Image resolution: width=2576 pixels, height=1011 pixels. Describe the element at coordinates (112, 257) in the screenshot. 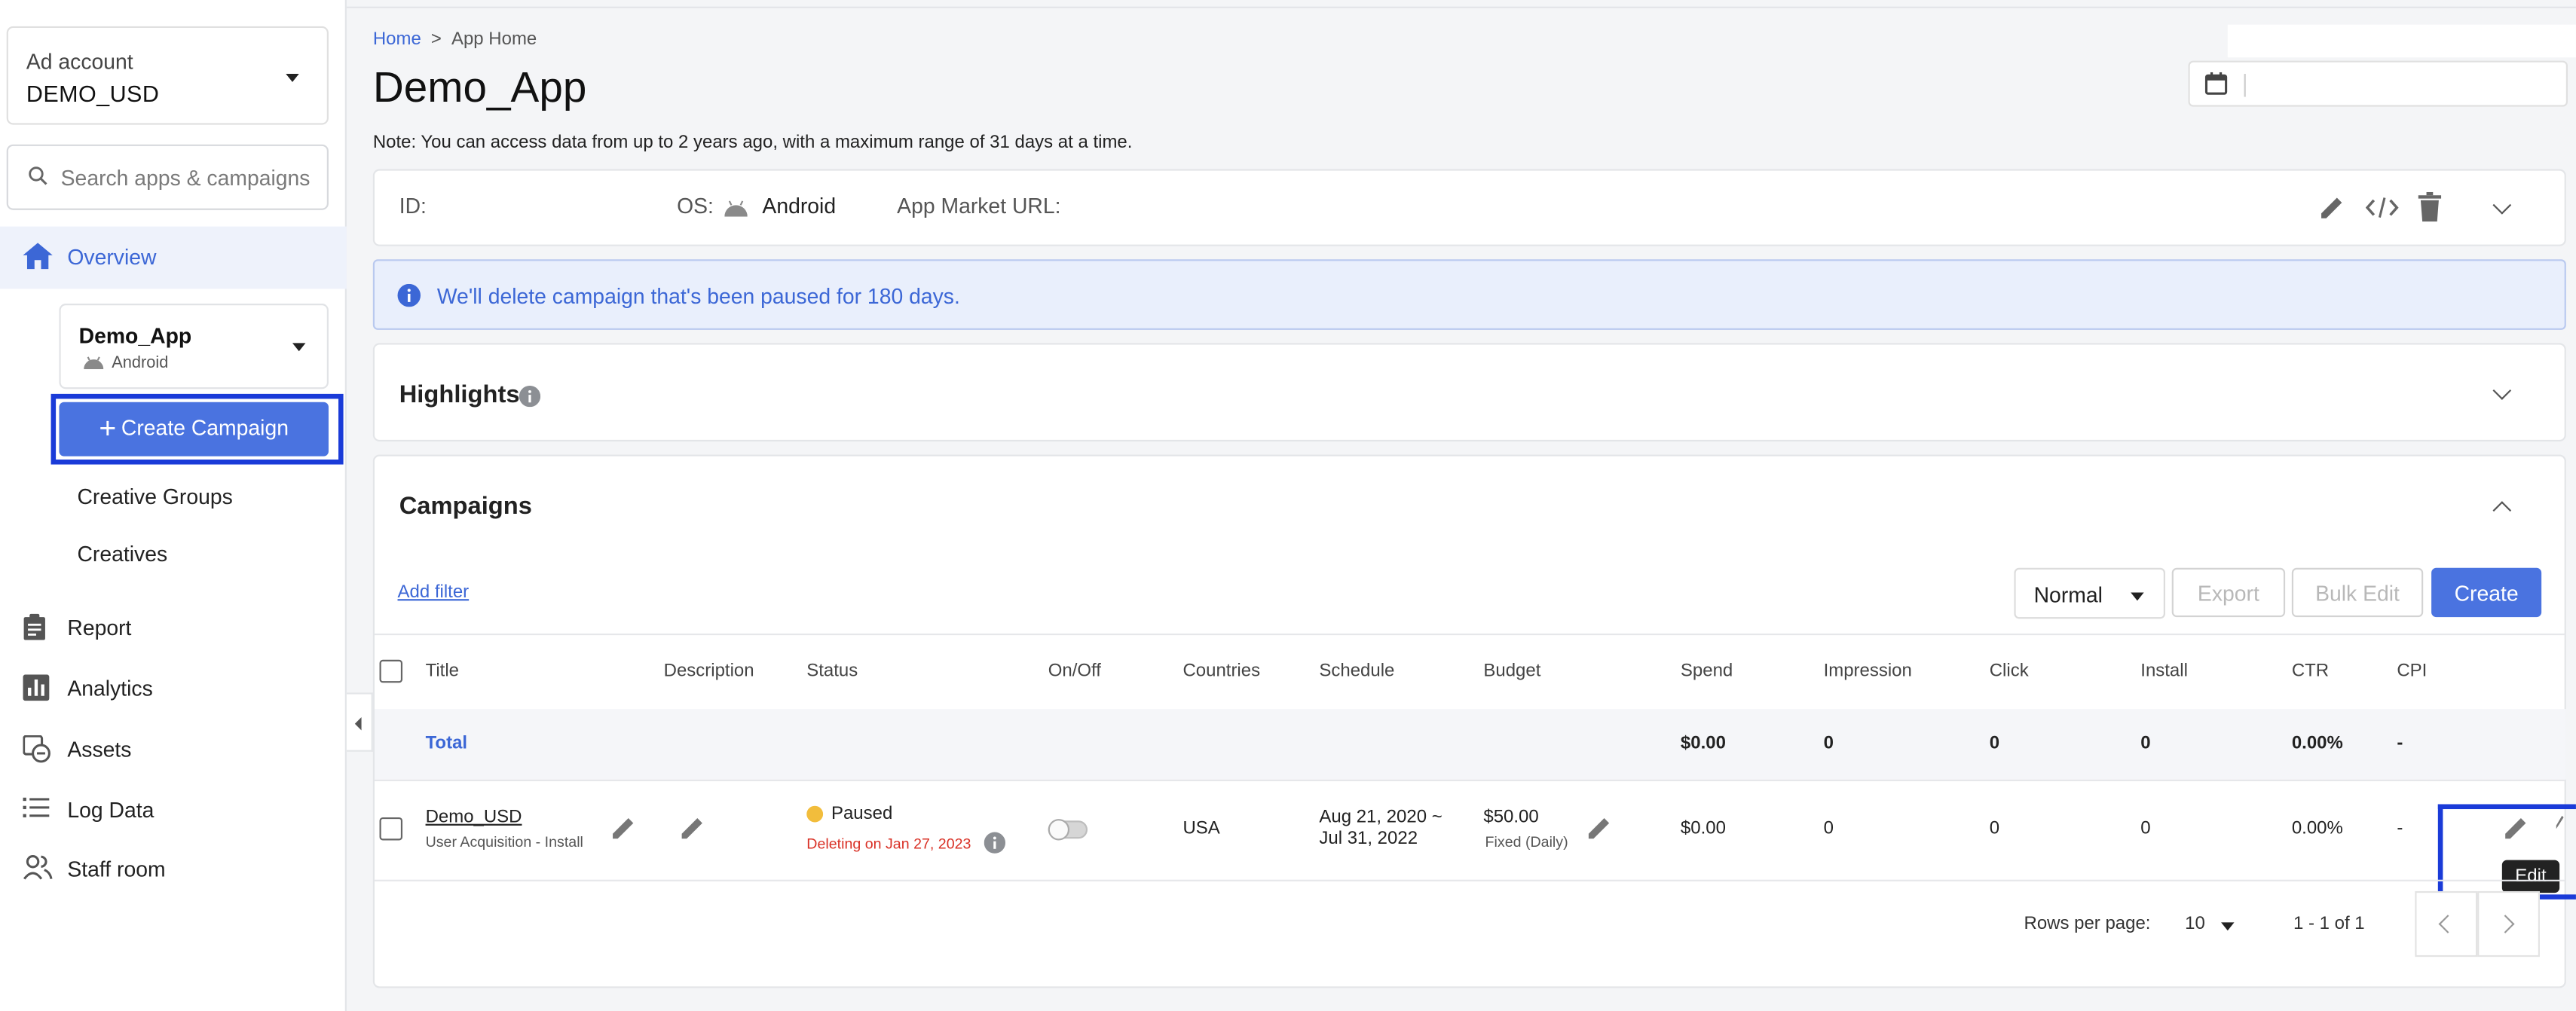

I see `sidebar-item-label: Overview` at that location.